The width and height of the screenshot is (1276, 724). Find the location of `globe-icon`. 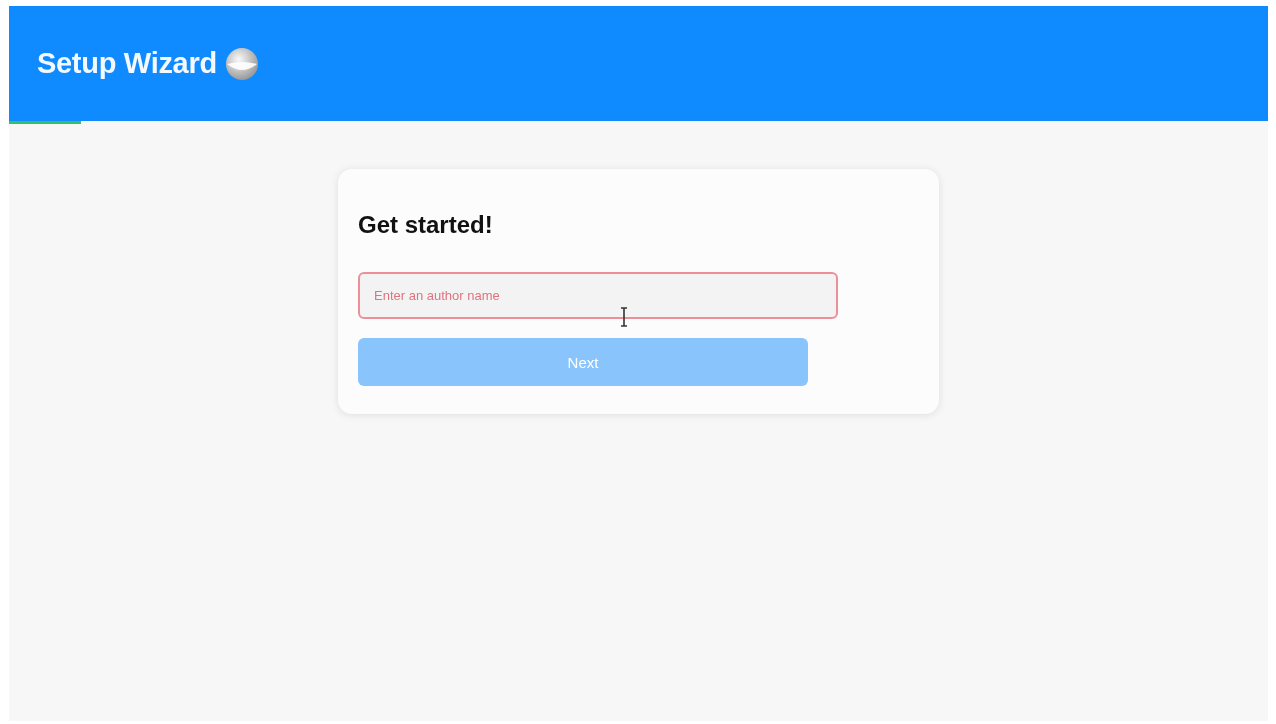

globe-icon is located at coordinates (241, 63).